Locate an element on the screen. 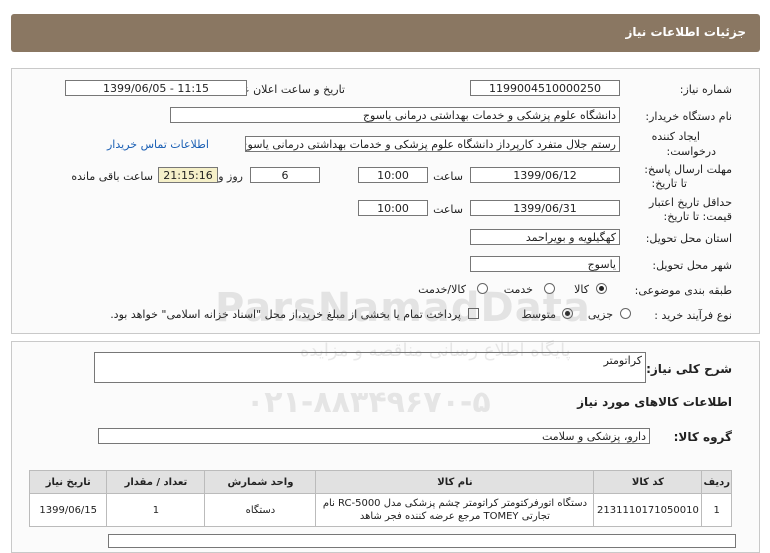 The height and width of the screenshot is (553, 770). purchase-minor-radio is located at coordinates (625, 313).